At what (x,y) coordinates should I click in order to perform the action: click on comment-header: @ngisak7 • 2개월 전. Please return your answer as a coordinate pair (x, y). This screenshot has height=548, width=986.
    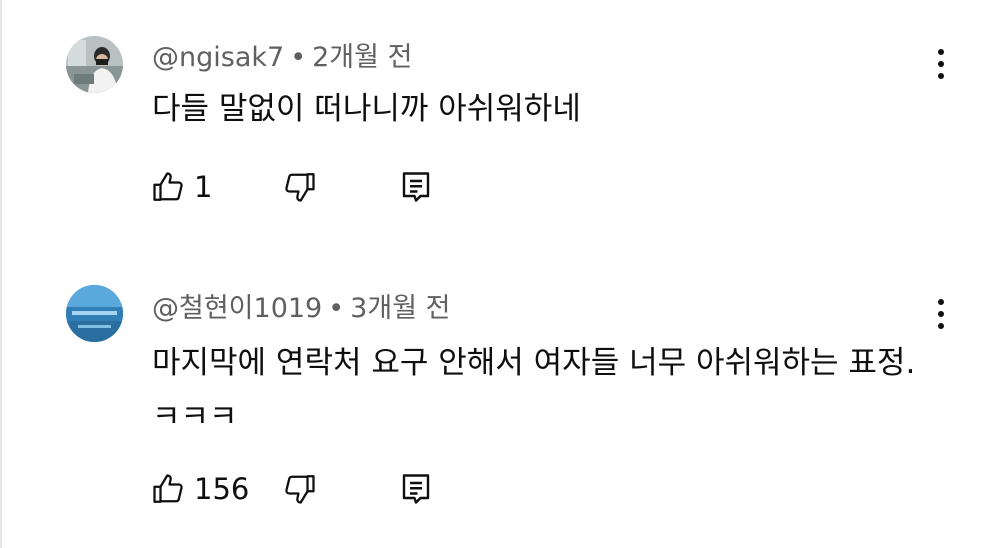
    Looking at the image, I should click on (282, 58).